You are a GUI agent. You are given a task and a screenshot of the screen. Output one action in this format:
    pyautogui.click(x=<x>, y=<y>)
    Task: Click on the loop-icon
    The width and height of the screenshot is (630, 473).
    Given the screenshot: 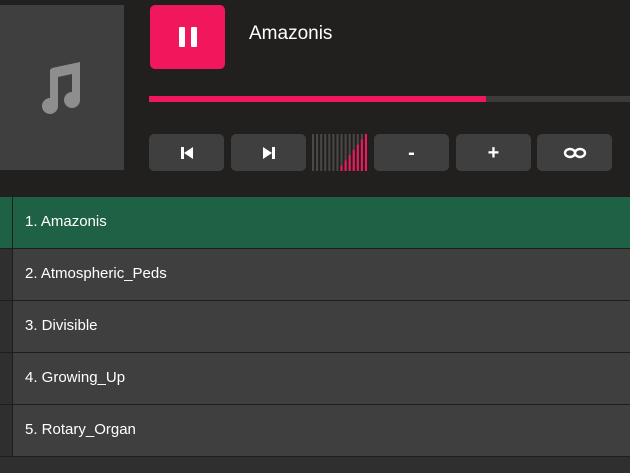 What is the action you would take?
    pyautogui.click(x=575, y=153)
    